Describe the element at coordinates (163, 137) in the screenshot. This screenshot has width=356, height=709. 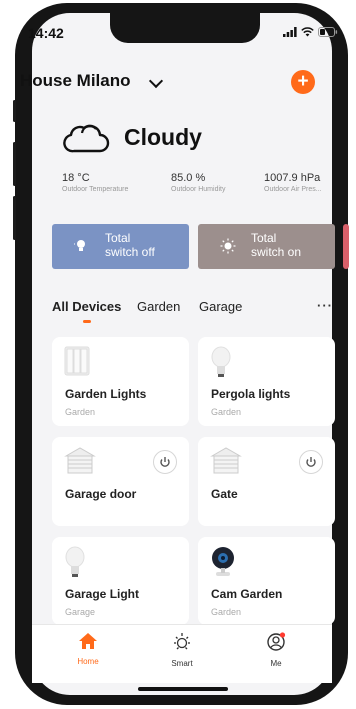
I see `weather-condition: Cloudy` at that location.